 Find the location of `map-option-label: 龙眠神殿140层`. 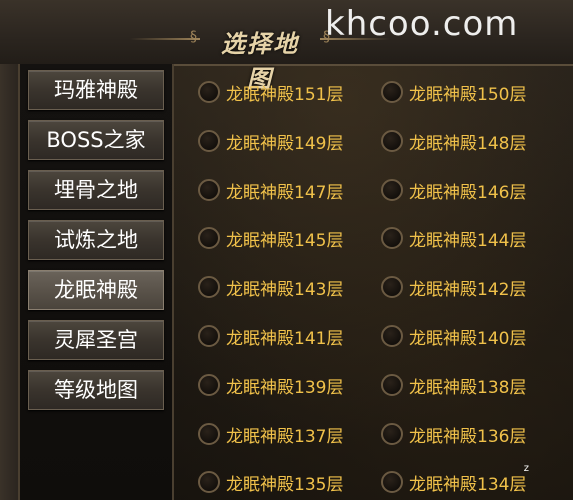

map-option-label: 龙眠神殿140层 is located at coordinates (468, 339).